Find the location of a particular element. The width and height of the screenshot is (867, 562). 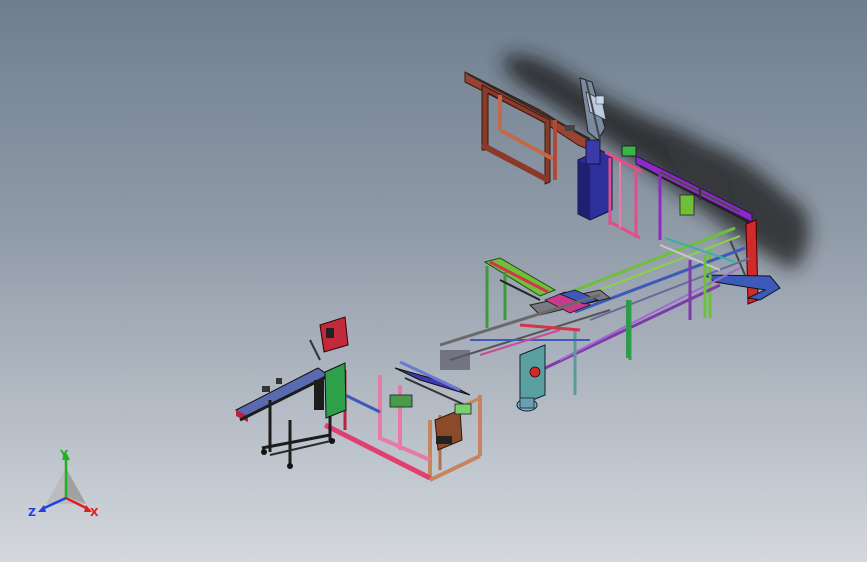

left-control-cabinet is located at coordinates (329, 367).